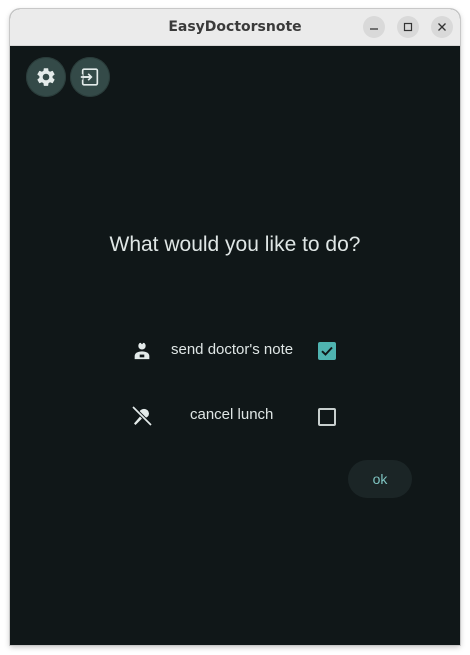 Image resolution: width=470 pixels, height=655 pixels. I want to click on doctor-icon, so click(142, 350).